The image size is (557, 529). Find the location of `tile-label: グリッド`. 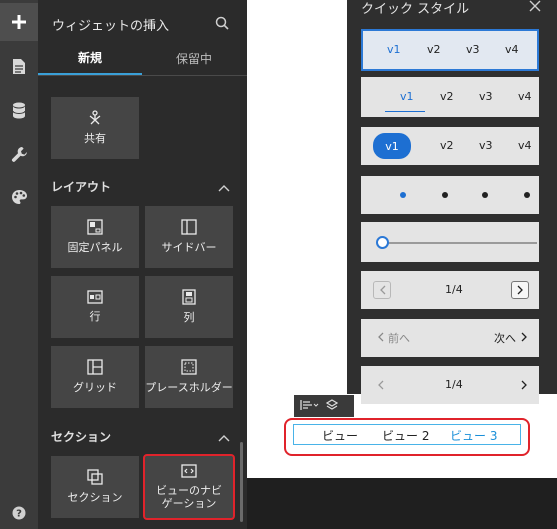

tile-label: グリッド is located at coordinates (95, 388).